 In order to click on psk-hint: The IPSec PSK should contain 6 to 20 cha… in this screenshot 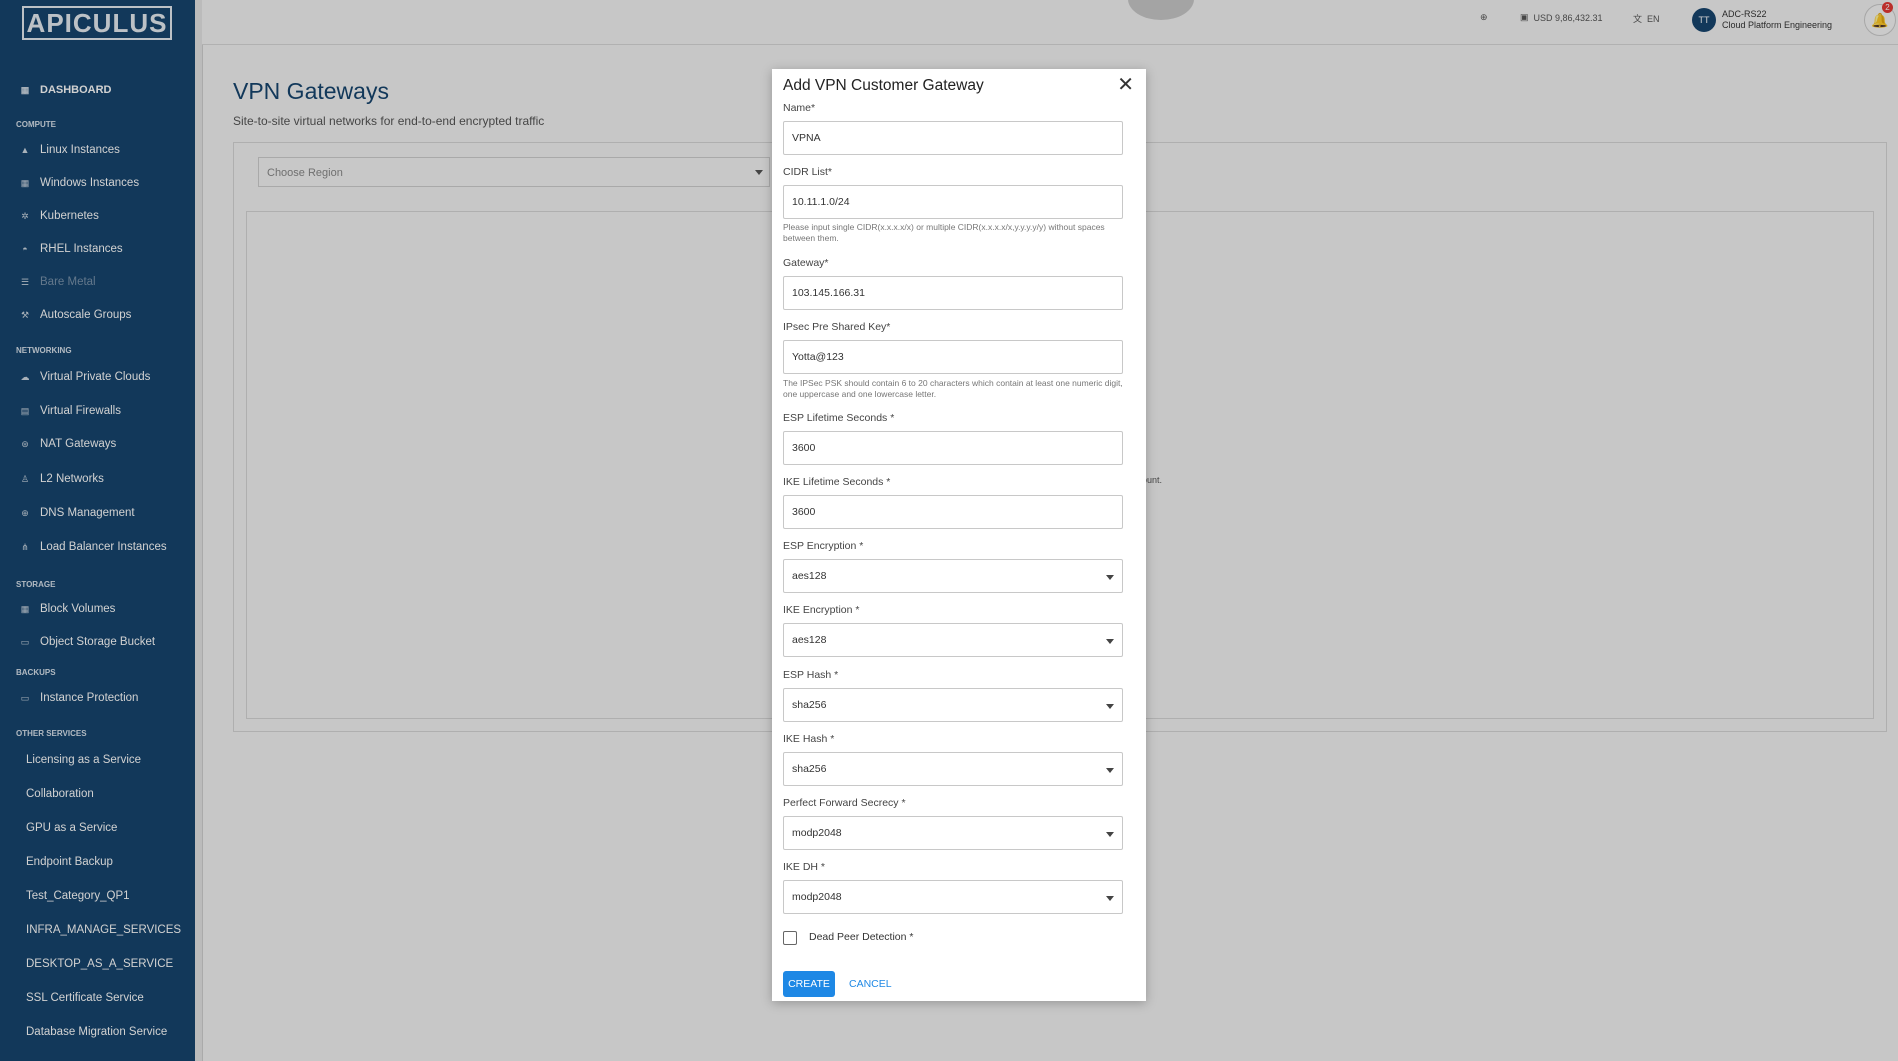, I will do `click(953, 388)`.